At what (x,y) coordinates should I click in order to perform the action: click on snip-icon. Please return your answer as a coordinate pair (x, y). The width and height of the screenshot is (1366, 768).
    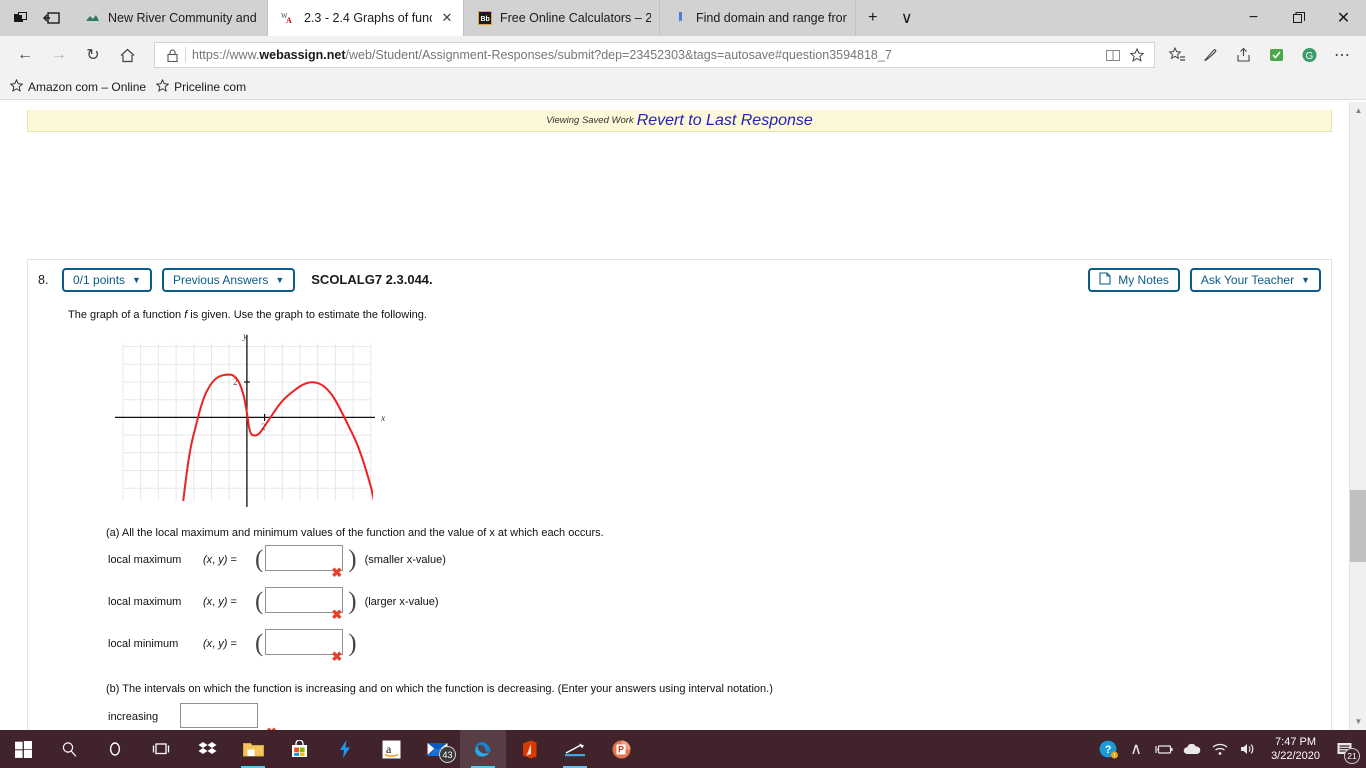
    Looking at the image, I should click on (575, 749).